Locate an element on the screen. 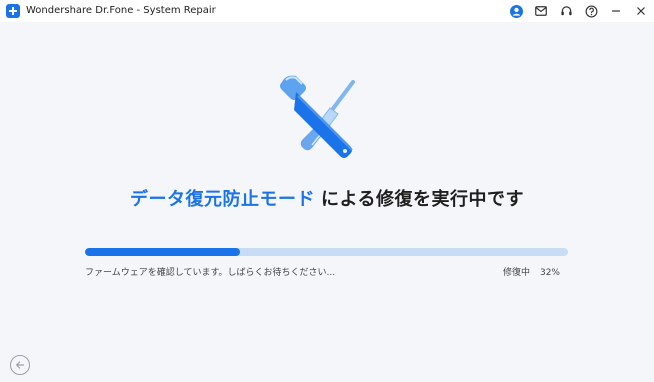  title-bar: Wondershare Dr.Fone - System Repair is located at coordinates (327, 11).